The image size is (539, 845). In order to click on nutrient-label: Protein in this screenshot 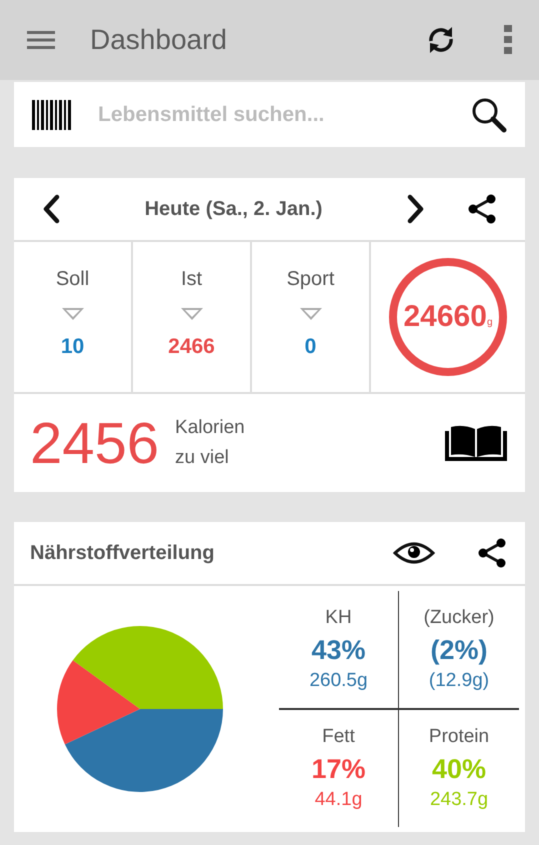, I will do `click(459, 737)`.